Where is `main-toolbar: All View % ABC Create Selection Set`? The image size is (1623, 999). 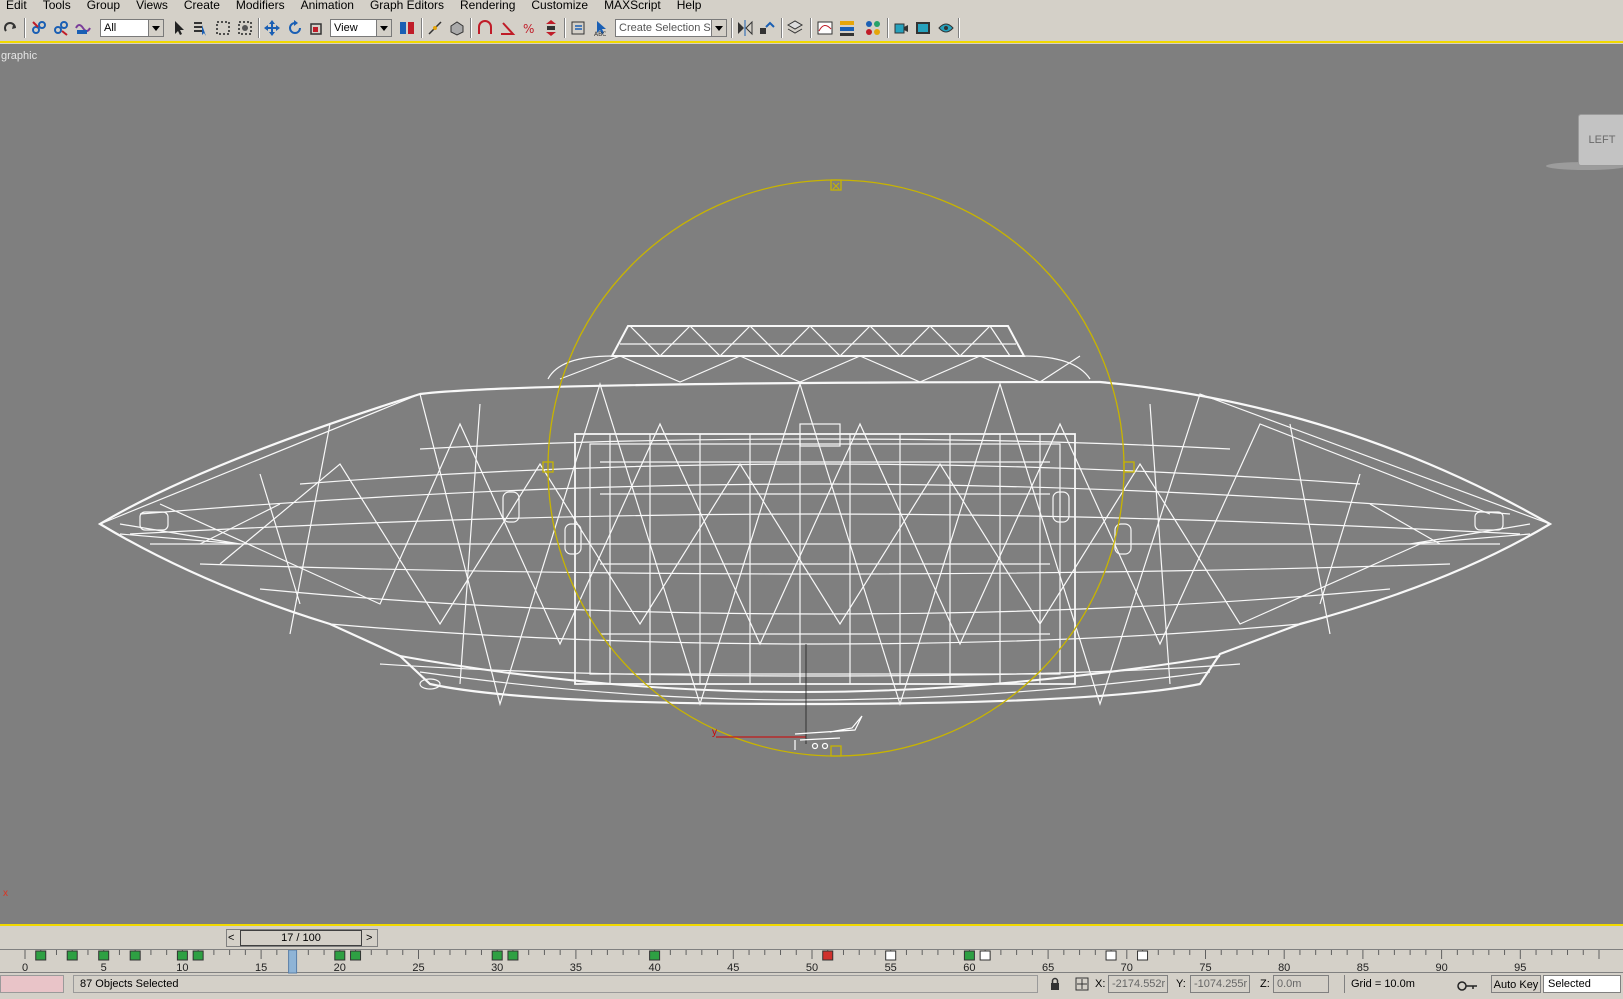
main-toolbar: All View % ABC Create Selection Set is located at coordinates (811, 27).